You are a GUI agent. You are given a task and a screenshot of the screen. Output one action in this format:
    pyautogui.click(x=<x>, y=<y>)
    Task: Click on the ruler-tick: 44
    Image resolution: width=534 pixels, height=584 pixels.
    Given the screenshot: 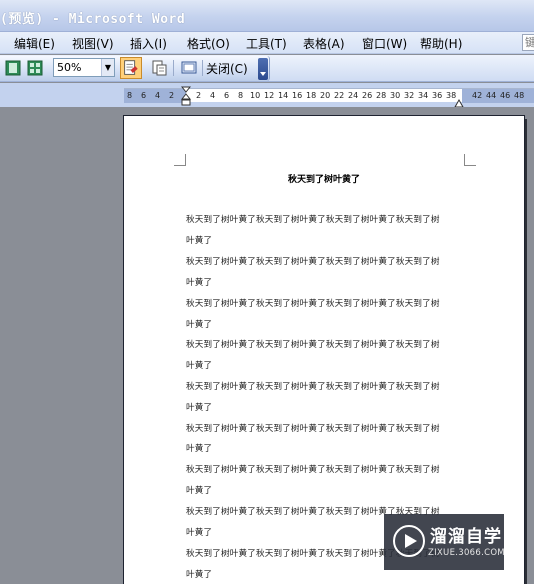 What is the action you would take?
    pyautogui.click(x=491, y=95)
    